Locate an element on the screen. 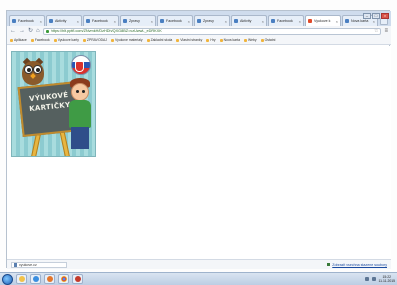 This screenshot has height=285, width=397. bookmark-item: Hry is located at coordinates (211, 40).